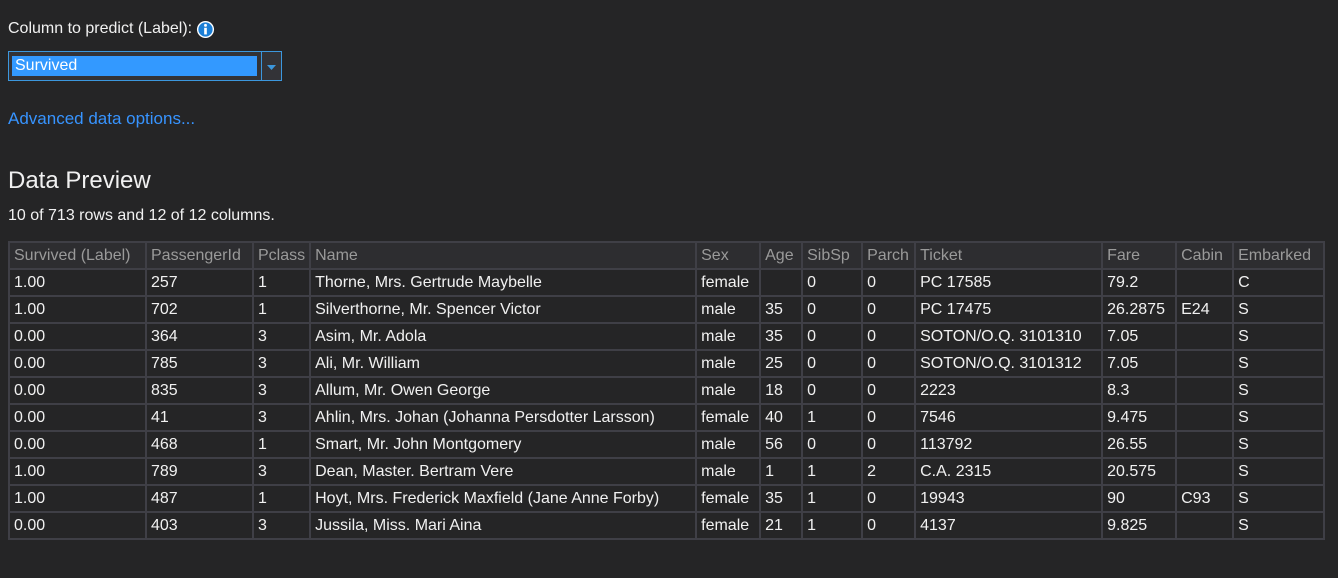  I want to click on table-cell: 835, so click(199, 390).